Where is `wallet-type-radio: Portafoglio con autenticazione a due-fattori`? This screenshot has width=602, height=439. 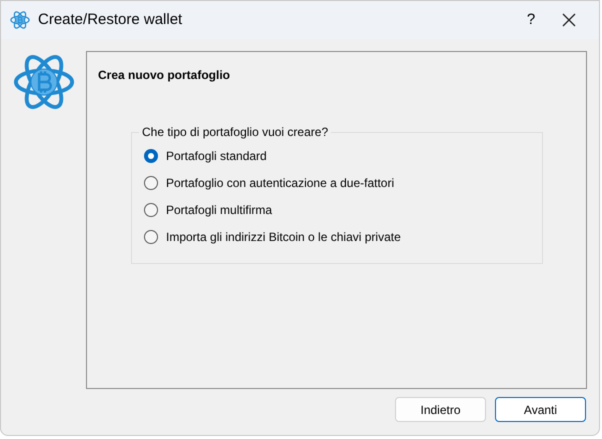 wallet-type-radio: Portafoglio con autenticazione a due-fattori is located at coordinates (343, 183).